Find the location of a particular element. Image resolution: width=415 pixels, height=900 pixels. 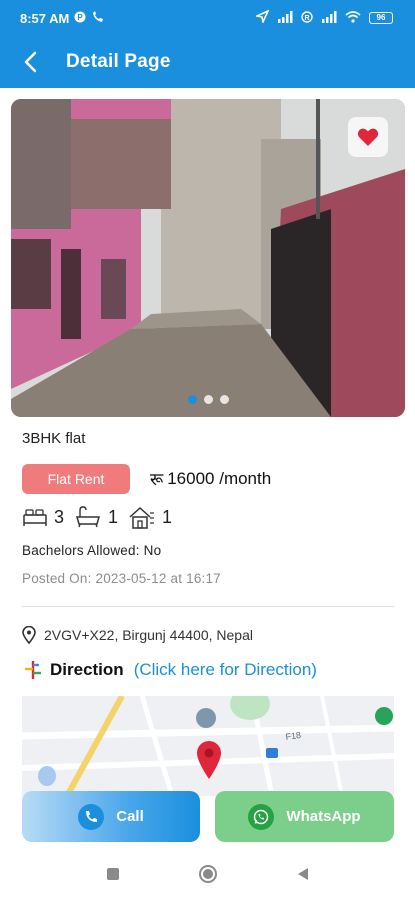

bed-icon is located at coordinates (35, 517).